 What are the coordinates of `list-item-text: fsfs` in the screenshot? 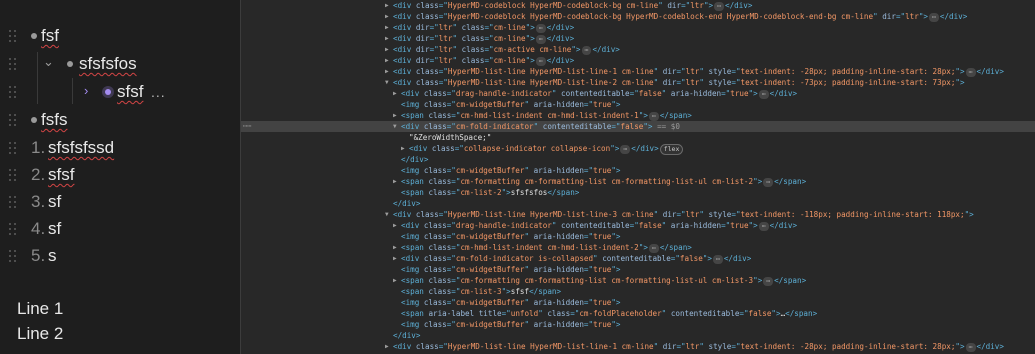 It's located at (54, 120).